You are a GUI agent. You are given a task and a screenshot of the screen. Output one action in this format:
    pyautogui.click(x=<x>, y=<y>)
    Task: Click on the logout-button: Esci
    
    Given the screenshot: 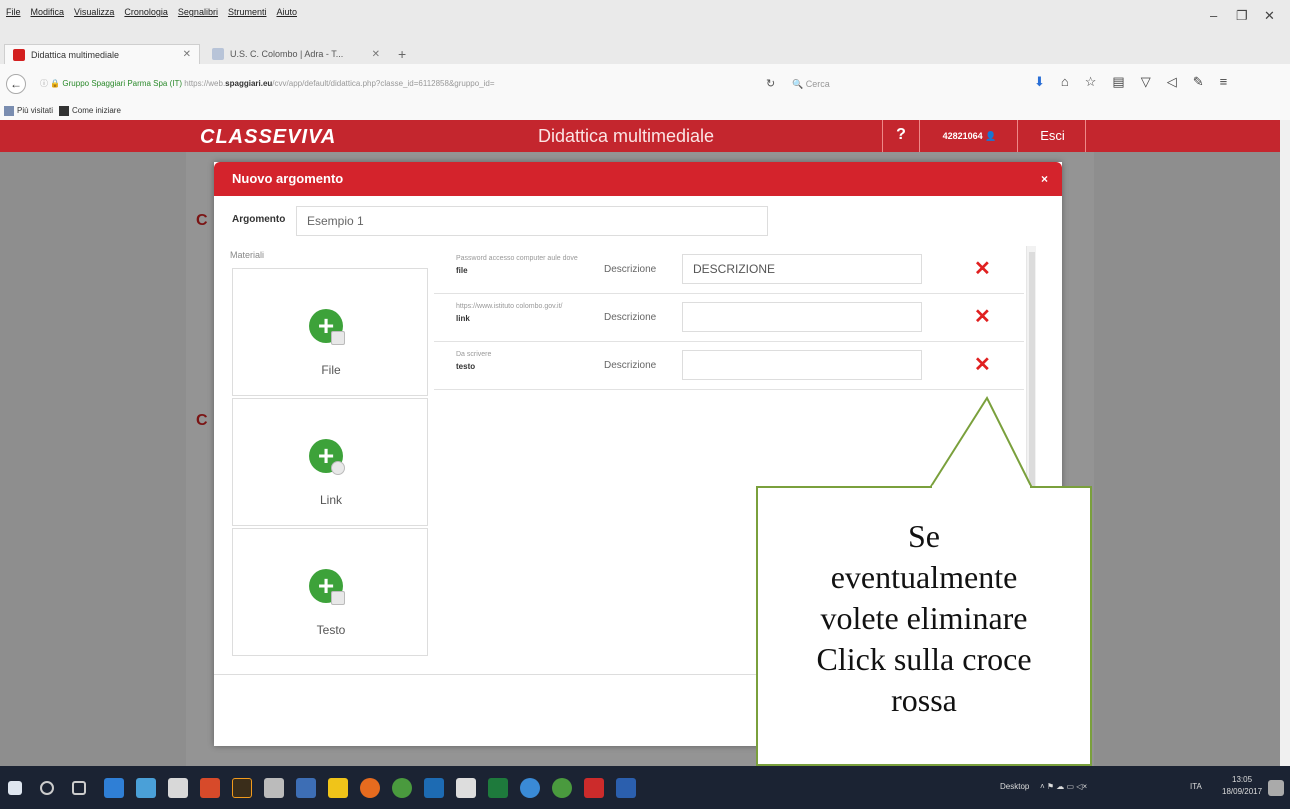 What is the action you would take?
    pyautogui.click(x=1053, y=136)
    